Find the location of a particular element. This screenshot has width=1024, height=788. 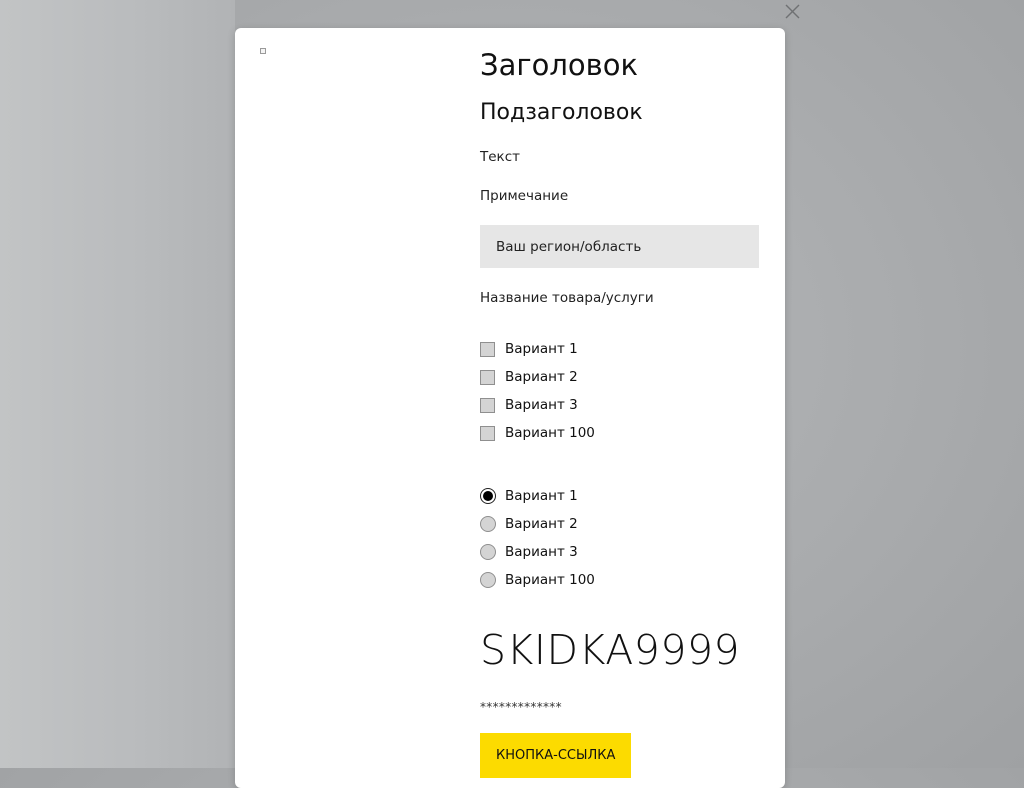

checkbox-option: Вариант 2 is located at coordinates (529, 377).